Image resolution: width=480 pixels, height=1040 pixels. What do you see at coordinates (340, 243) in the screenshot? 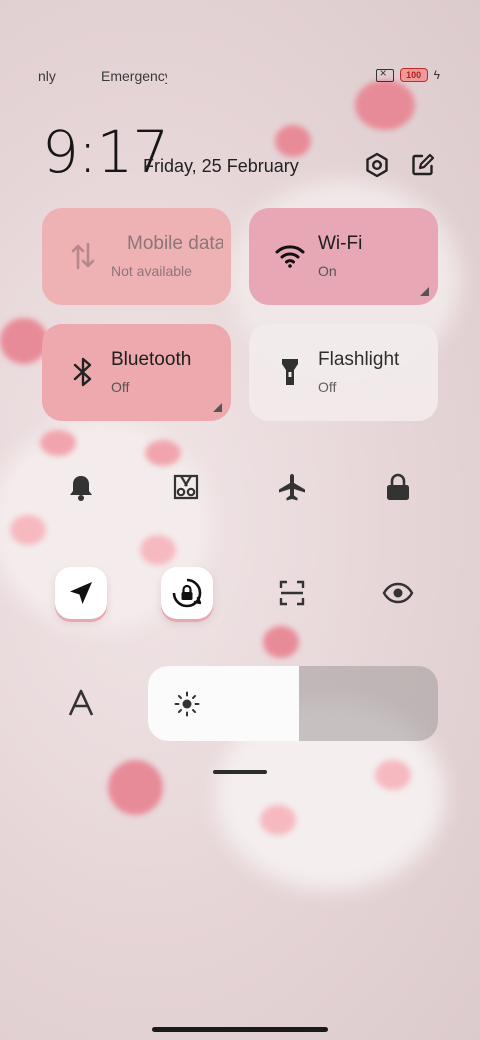
I see `tile-wifi-title: Wi-Fi` at bounding box center [340, 243].